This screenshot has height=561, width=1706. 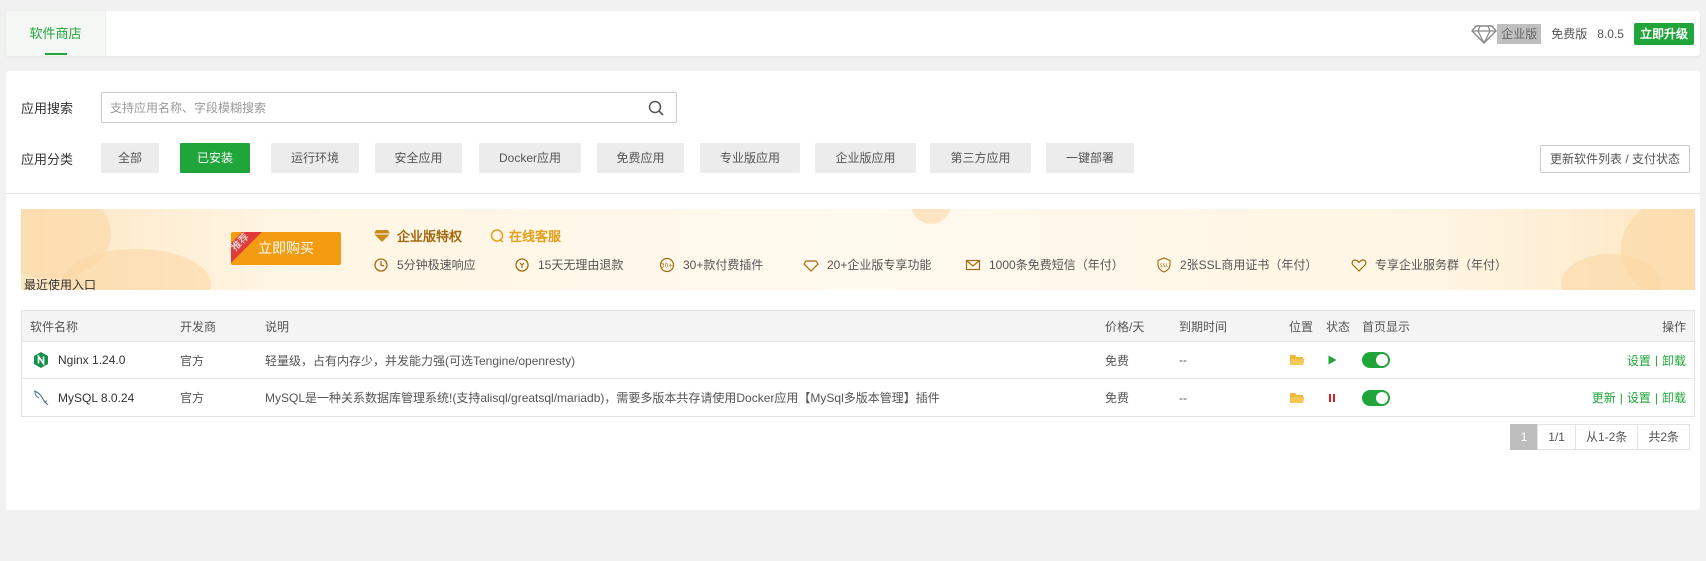 I want to click on feature-item: SSL 2张SSL商用证书（年付）, so click(x=1236, y=264).